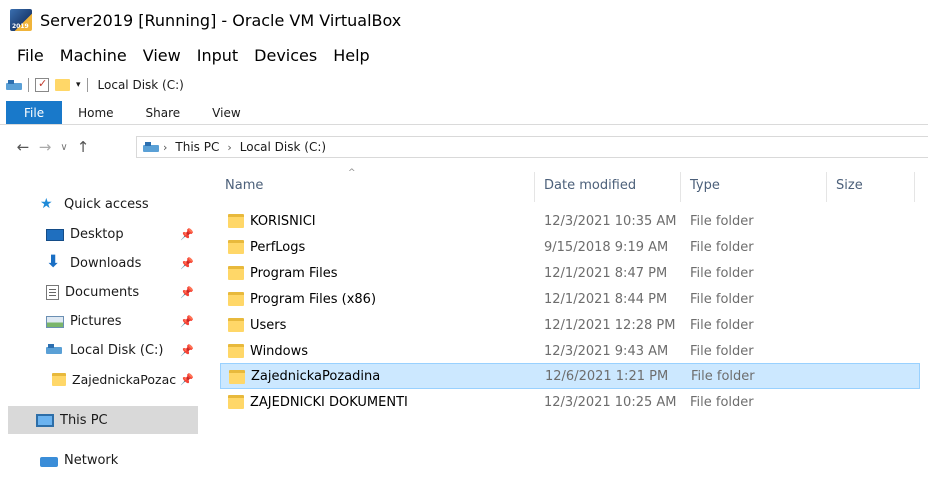  I want to click on file-row: KORISNICI 12/3/2021 10:35 AM File folder, so click(570, 221).